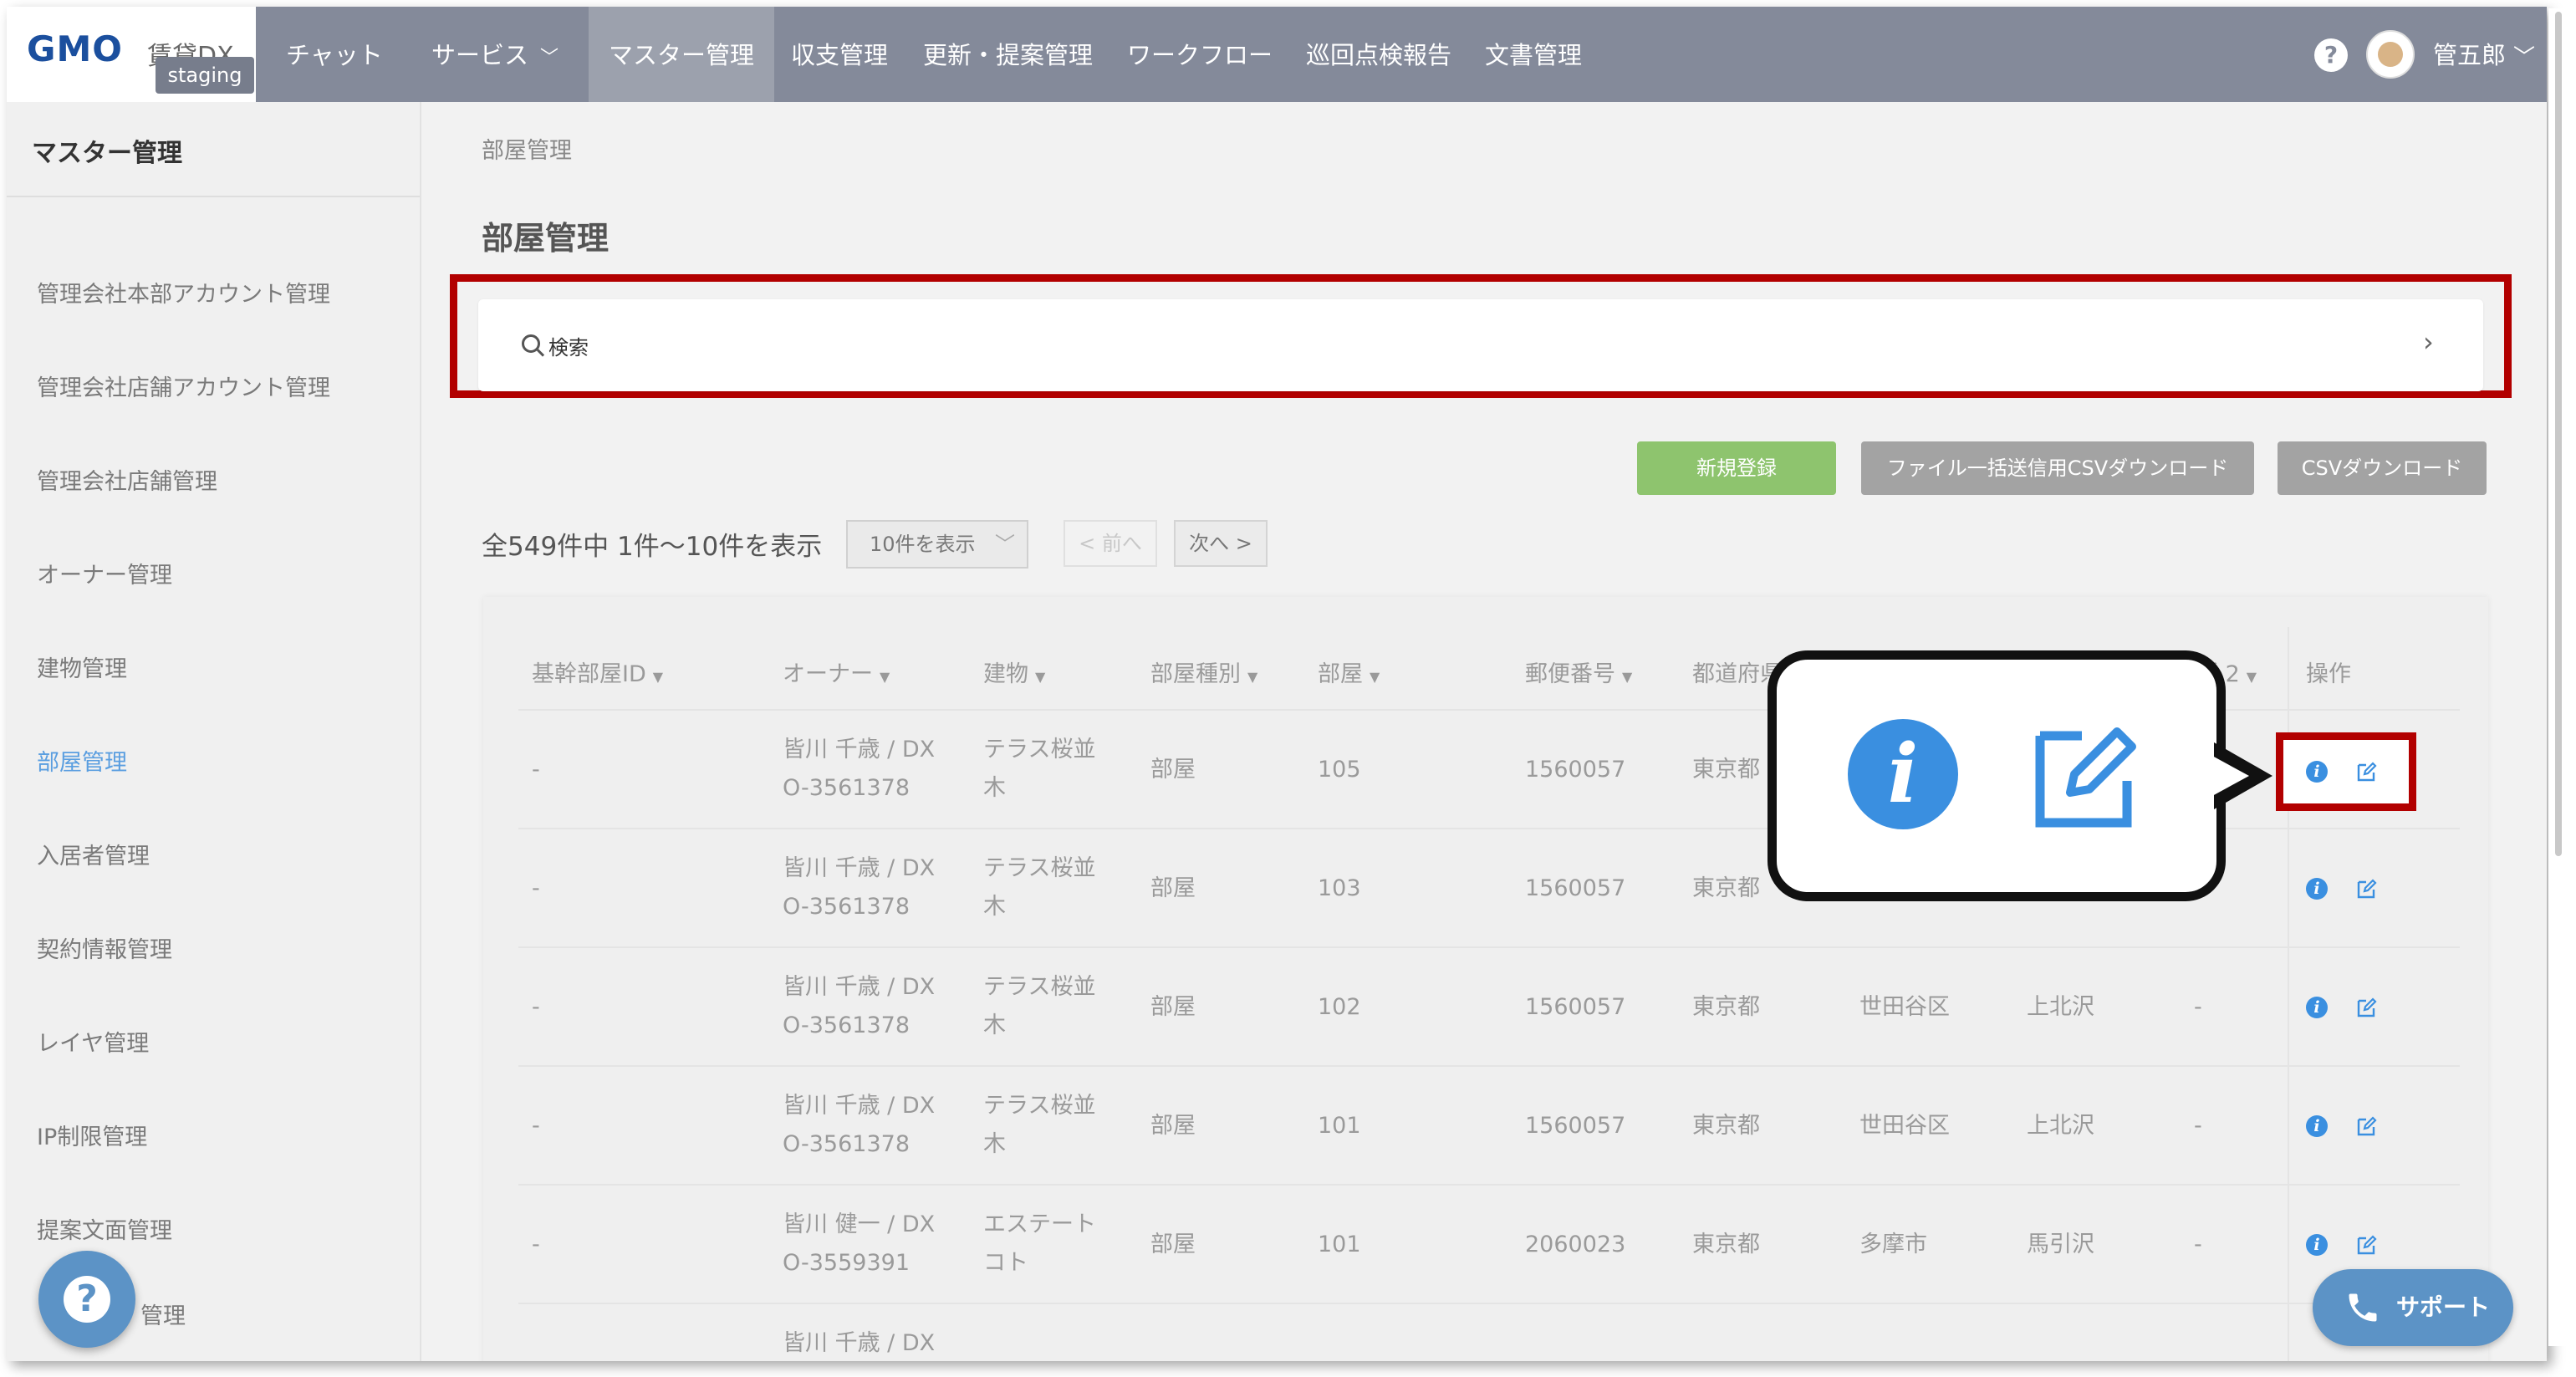 Image resolution: width=2576 pixels, height=1377 pixels. What do you see at coordinates (82, 760) in the screenshot?
I see `sidebar-item-rooms: 部屋管理` at bounding box center [82, 760].